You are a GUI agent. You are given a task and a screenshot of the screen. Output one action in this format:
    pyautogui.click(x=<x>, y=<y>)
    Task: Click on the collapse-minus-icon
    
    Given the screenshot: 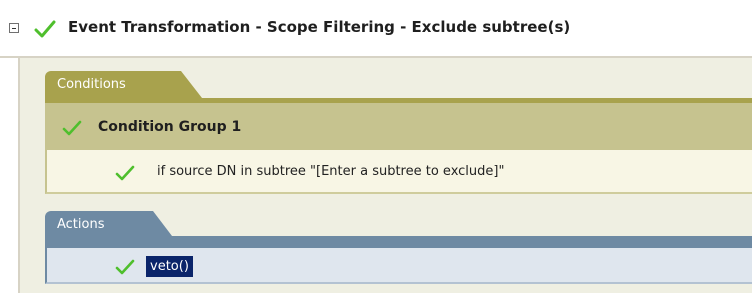 What is the action you would take?
    pyautogui.click(x=14, y=28)
    